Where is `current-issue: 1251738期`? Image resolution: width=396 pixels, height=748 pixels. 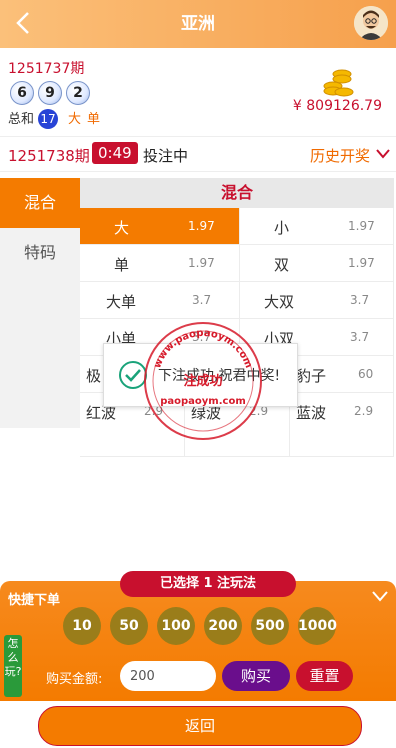 current-issue: 1251738期 is located at coordinates (49, 156).